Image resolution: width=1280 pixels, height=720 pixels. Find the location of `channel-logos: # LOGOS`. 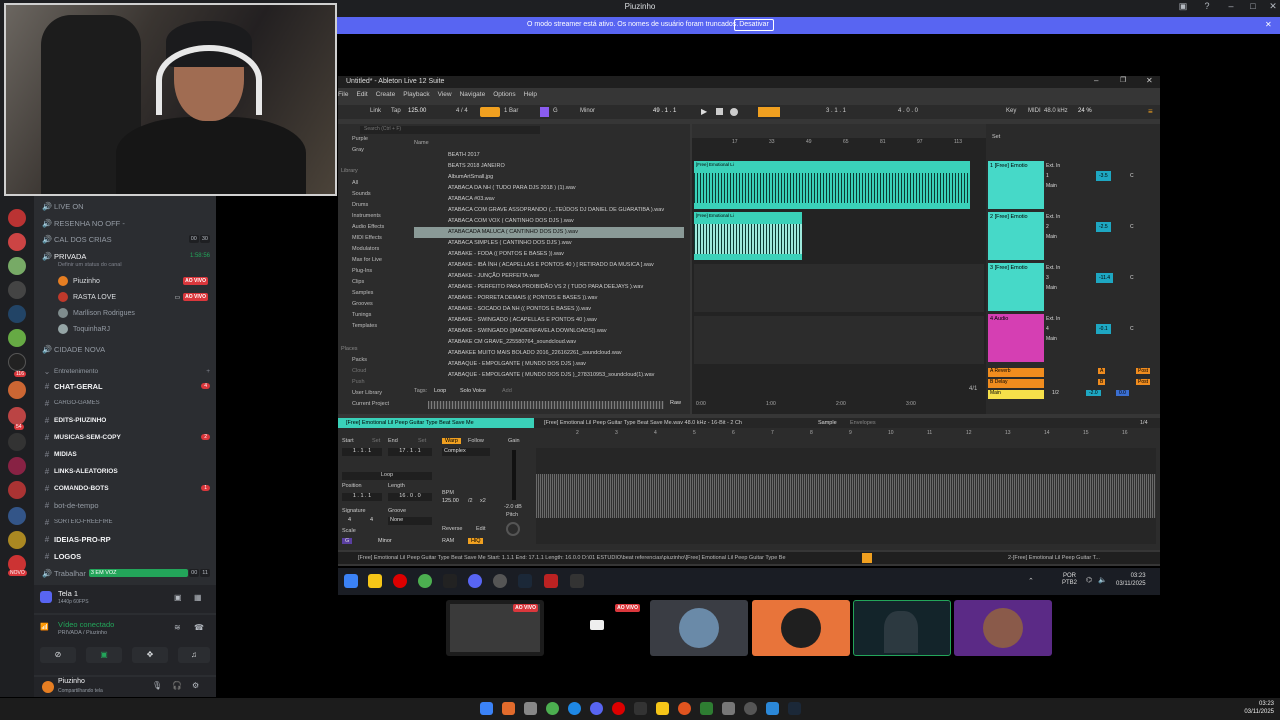

channel-logos: # LOGOS is located at coordinates (125, 556).